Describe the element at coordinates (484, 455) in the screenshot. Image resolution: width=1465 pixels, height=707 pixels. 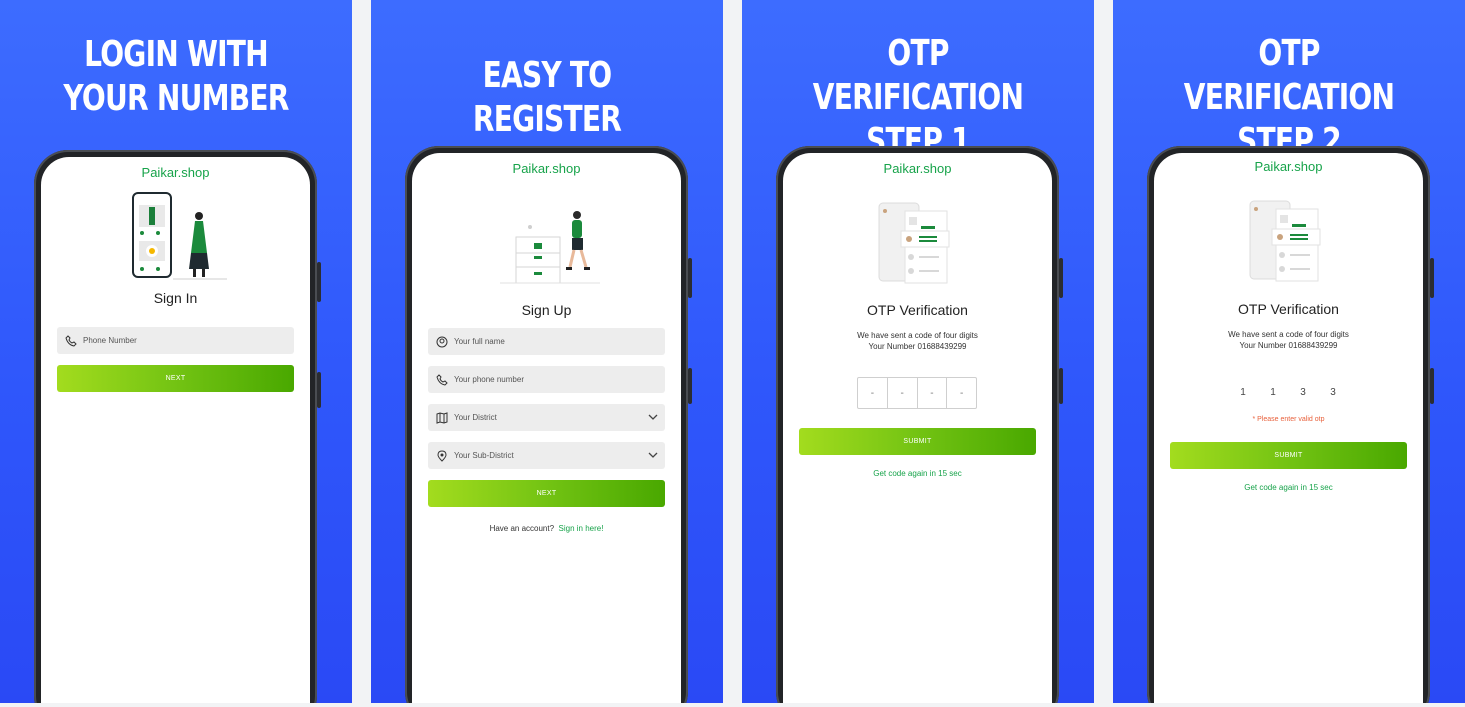
I see `sub-district-placeholder: Your Sub-District` at that location.